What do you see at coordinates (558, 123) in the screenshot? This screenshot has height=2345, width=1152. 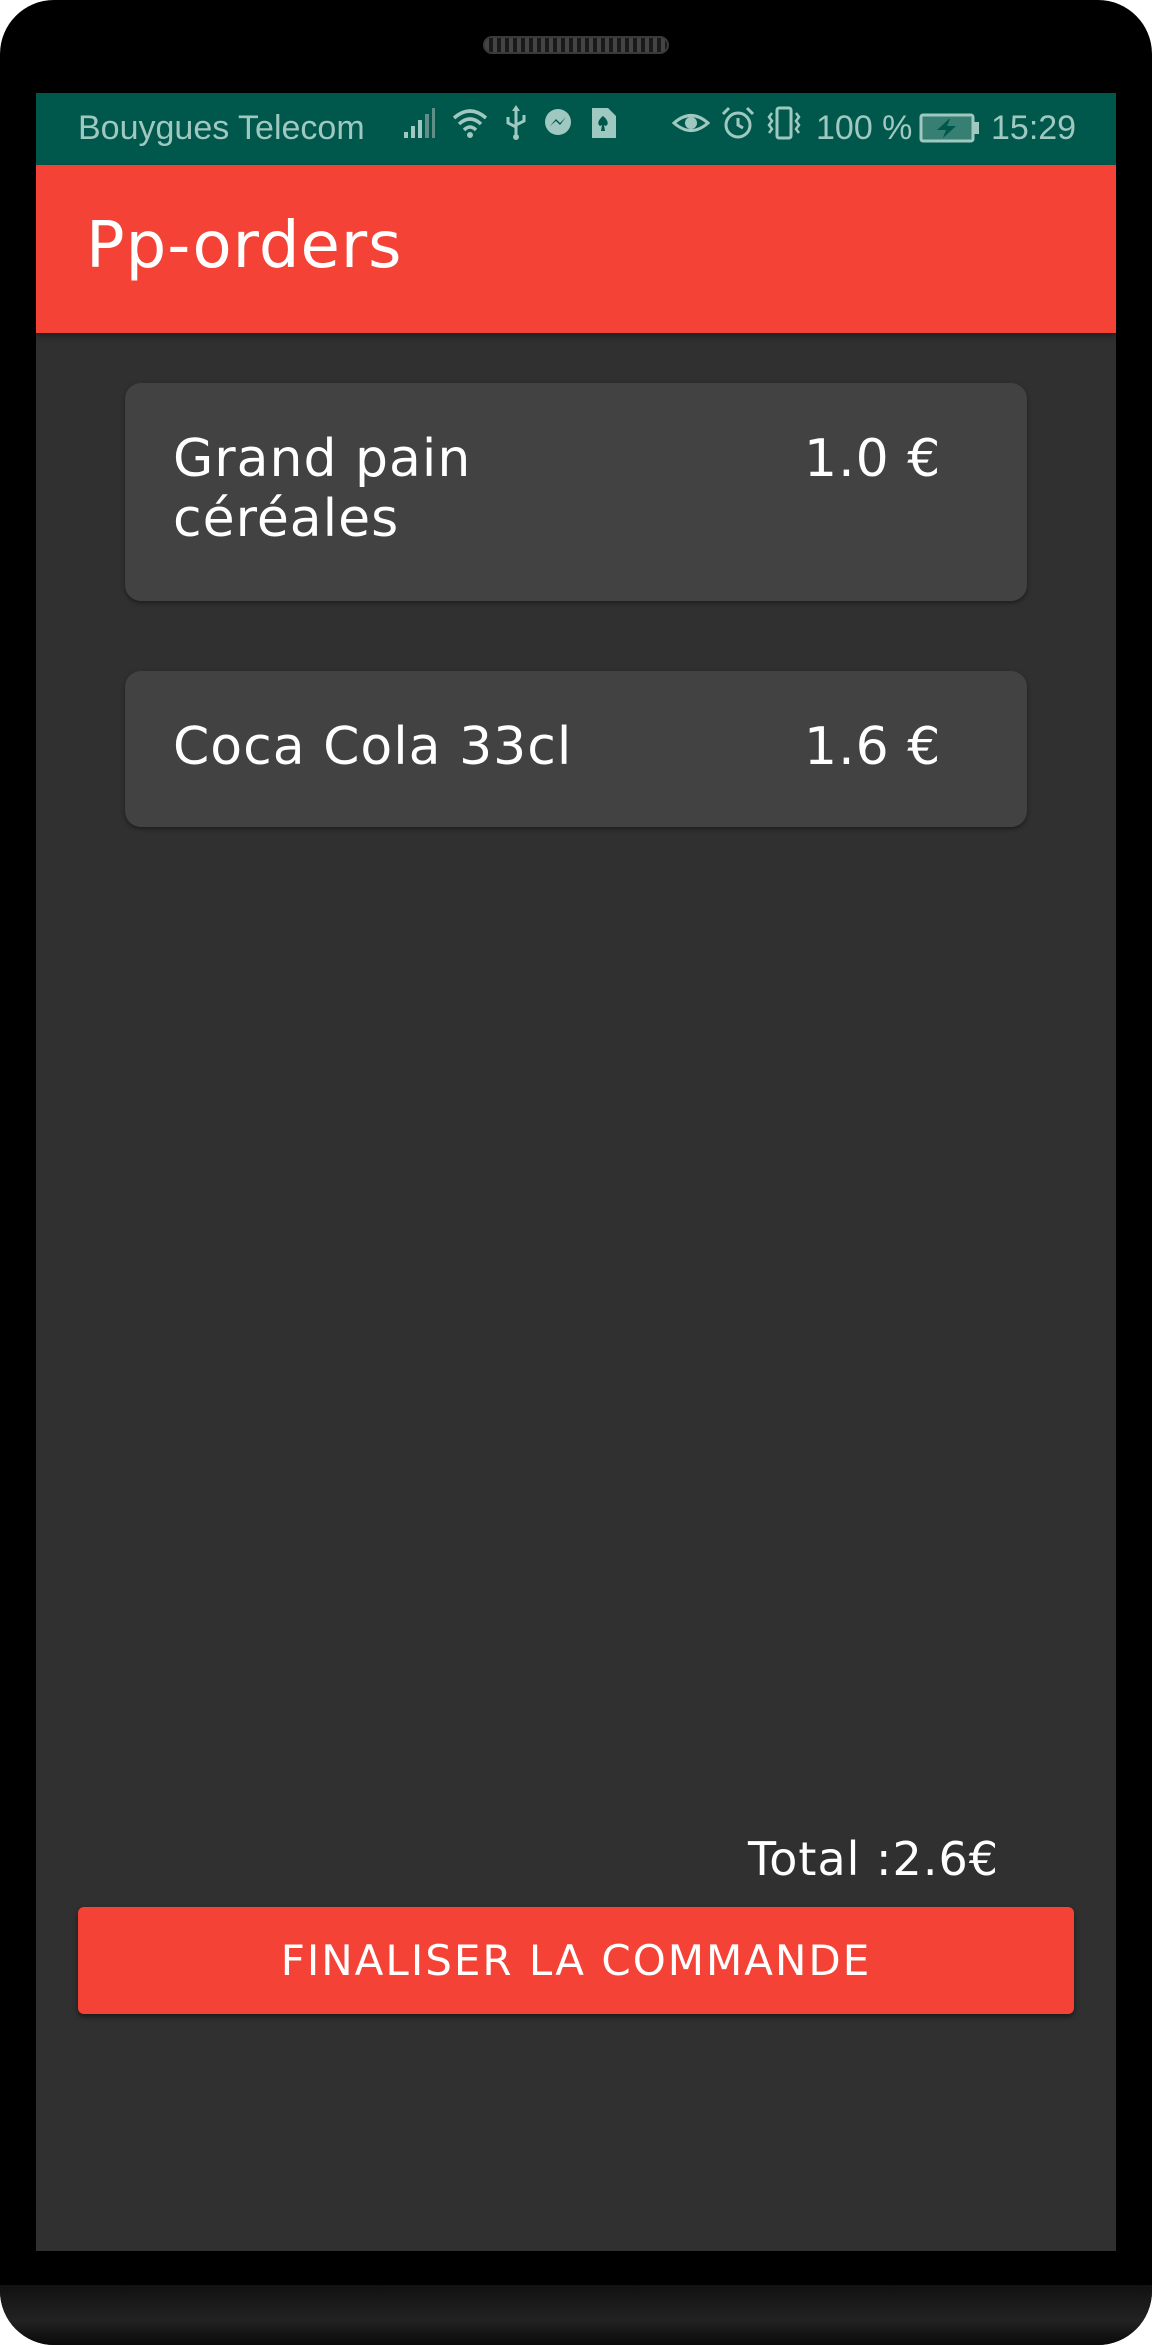 I see `messenger-icon` at bounding box center [558, 123].